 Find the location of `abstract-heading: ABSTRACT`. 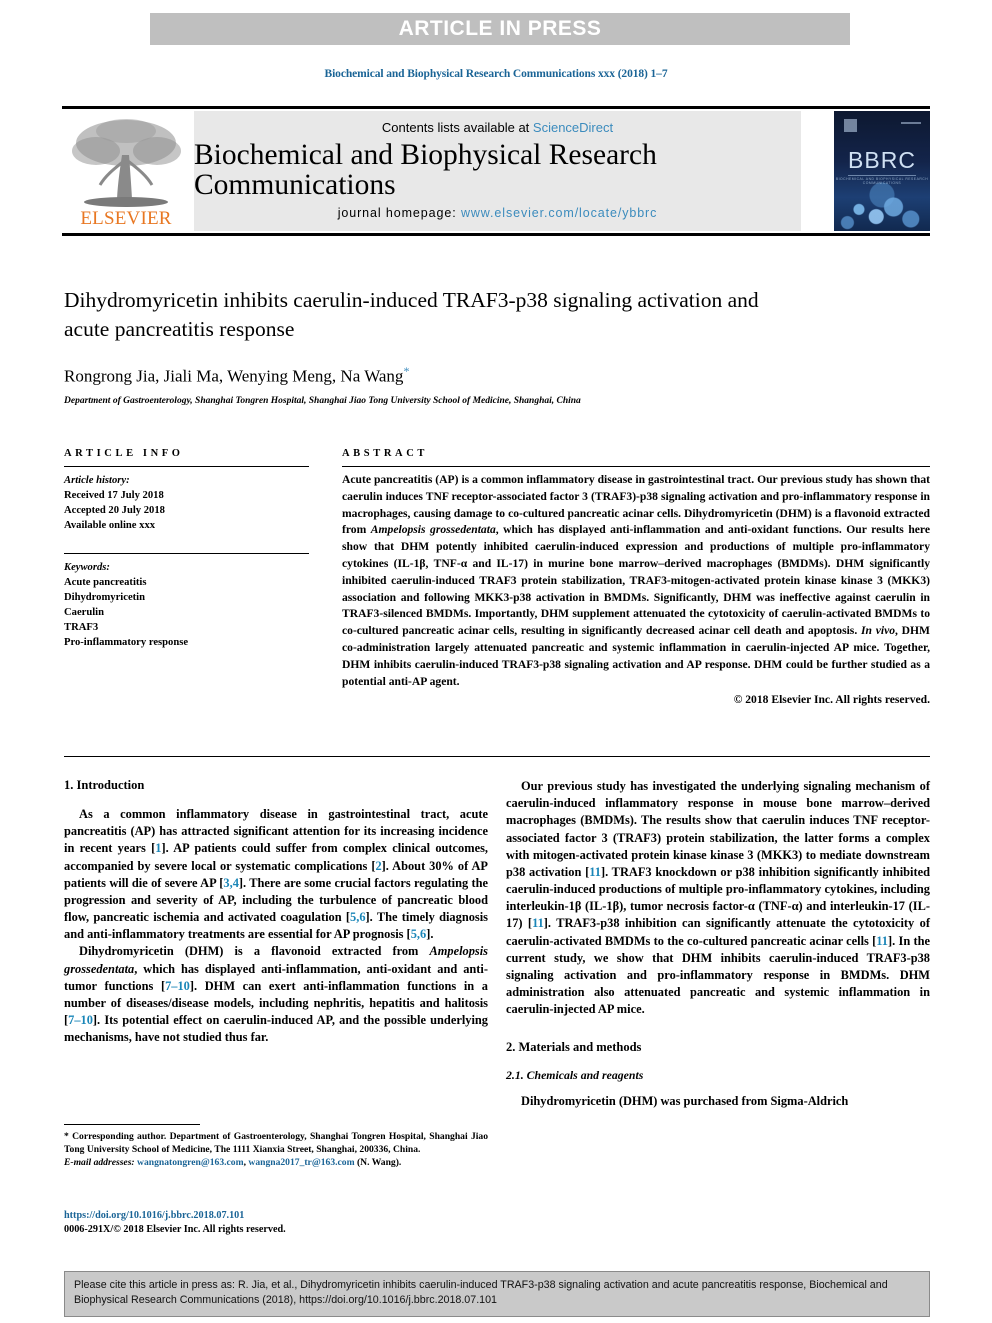

abstract-heading: ABSTRACT is located at coordinates (385, 453).